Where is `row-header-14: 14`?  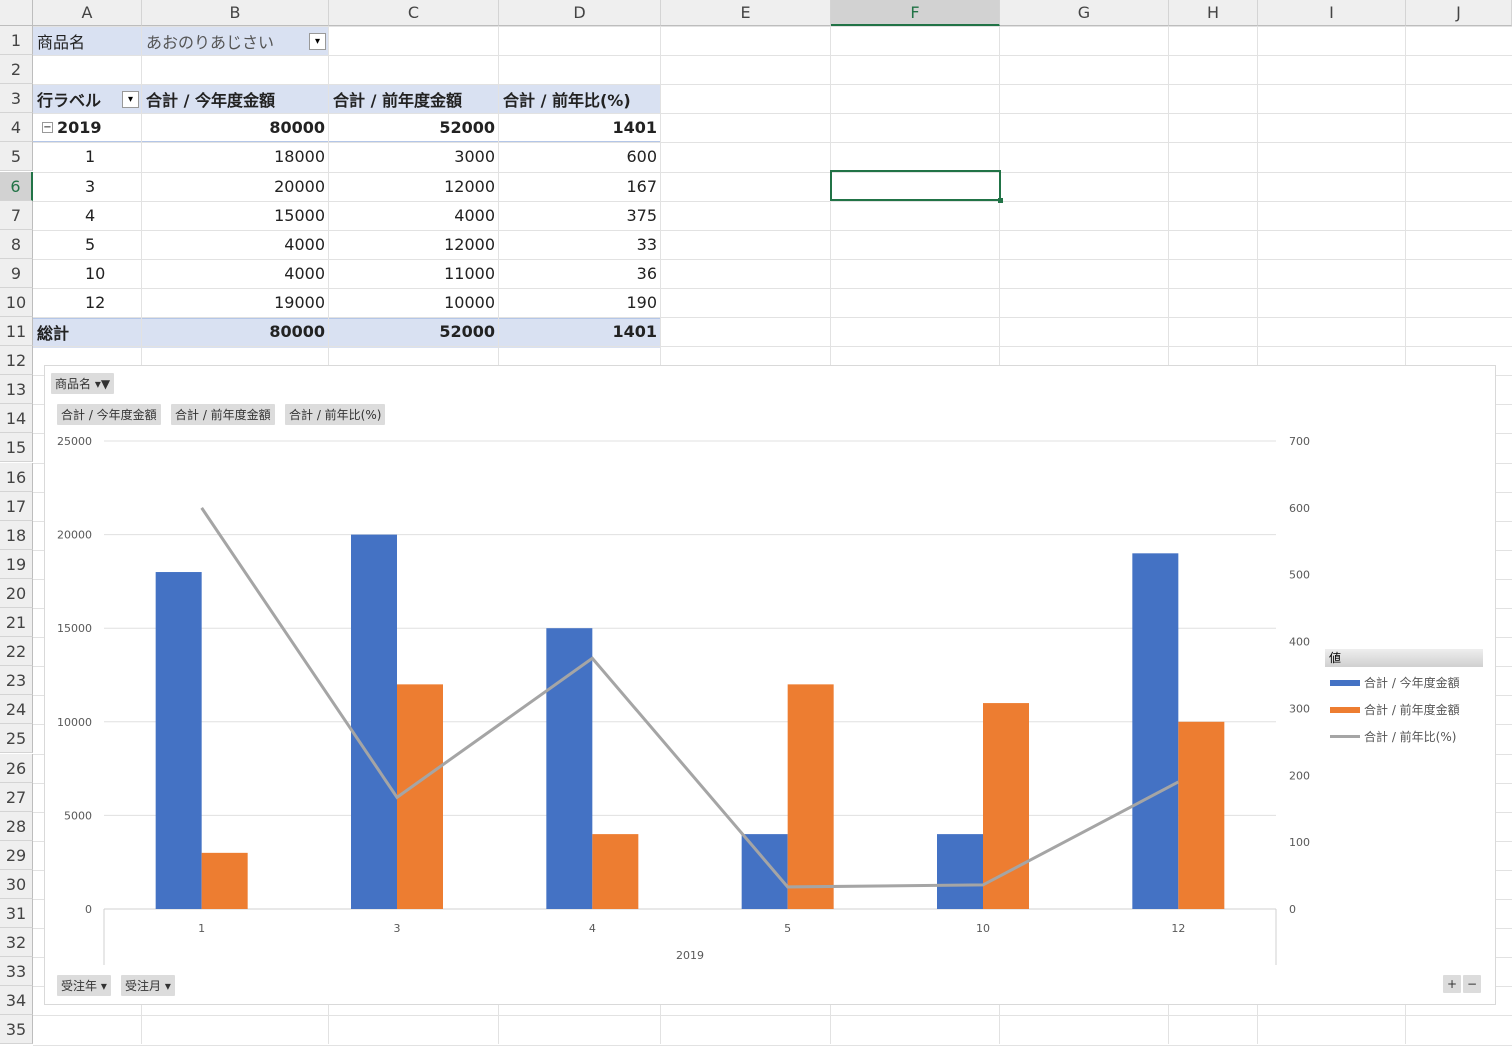
row-header-14: 14 is located at coordinates (16, 418).